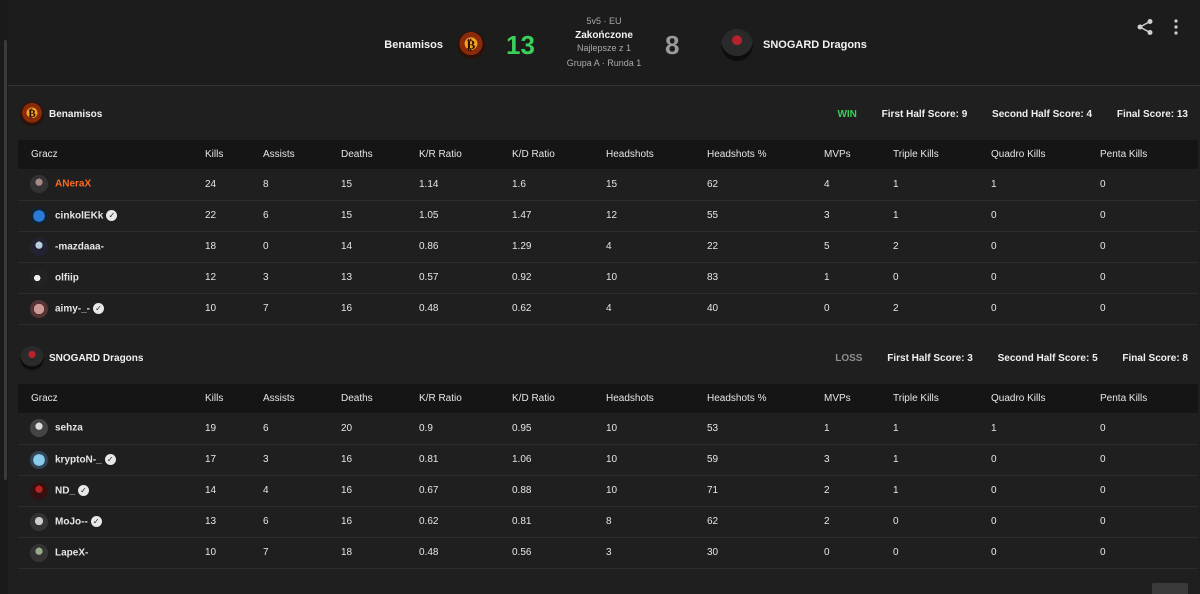 This screenshot has height=594, width=1200. What do you see at coordinates (266, 521) in the screenshot?
I see `stat-cell: 6` at bounding box center [266, 521].